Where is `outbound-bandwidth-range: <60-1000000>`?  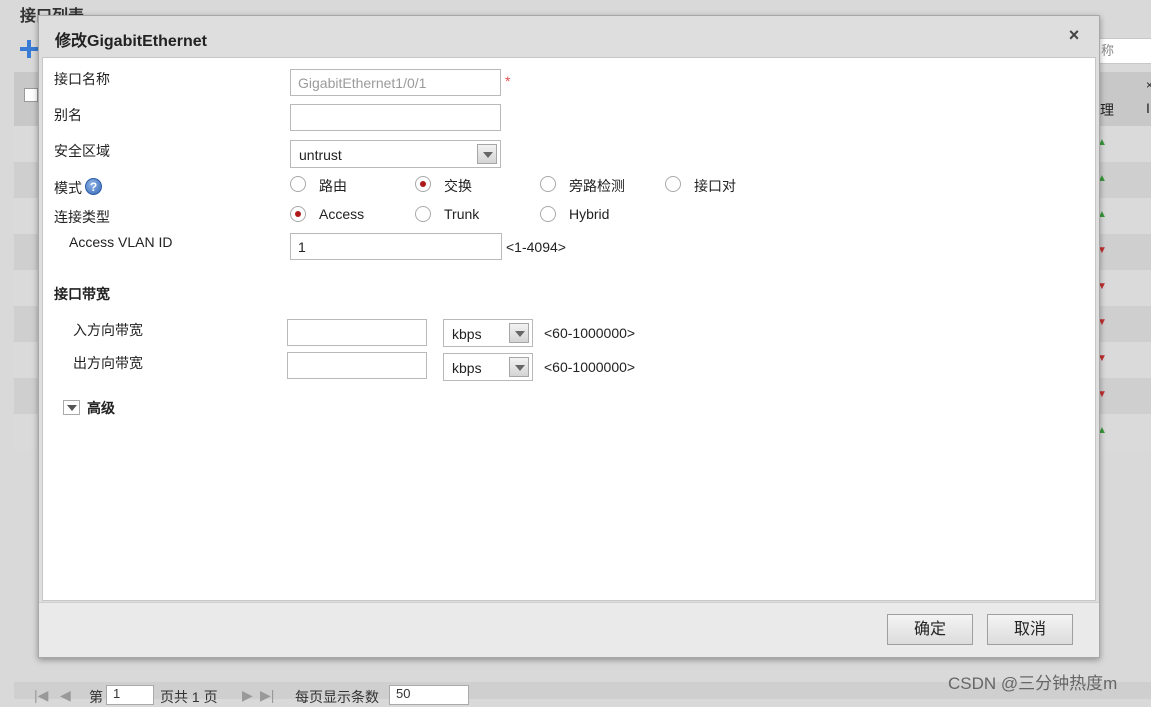 outbound-bandwidth-range: <60-1000000> is located at coordinates (590, 367).